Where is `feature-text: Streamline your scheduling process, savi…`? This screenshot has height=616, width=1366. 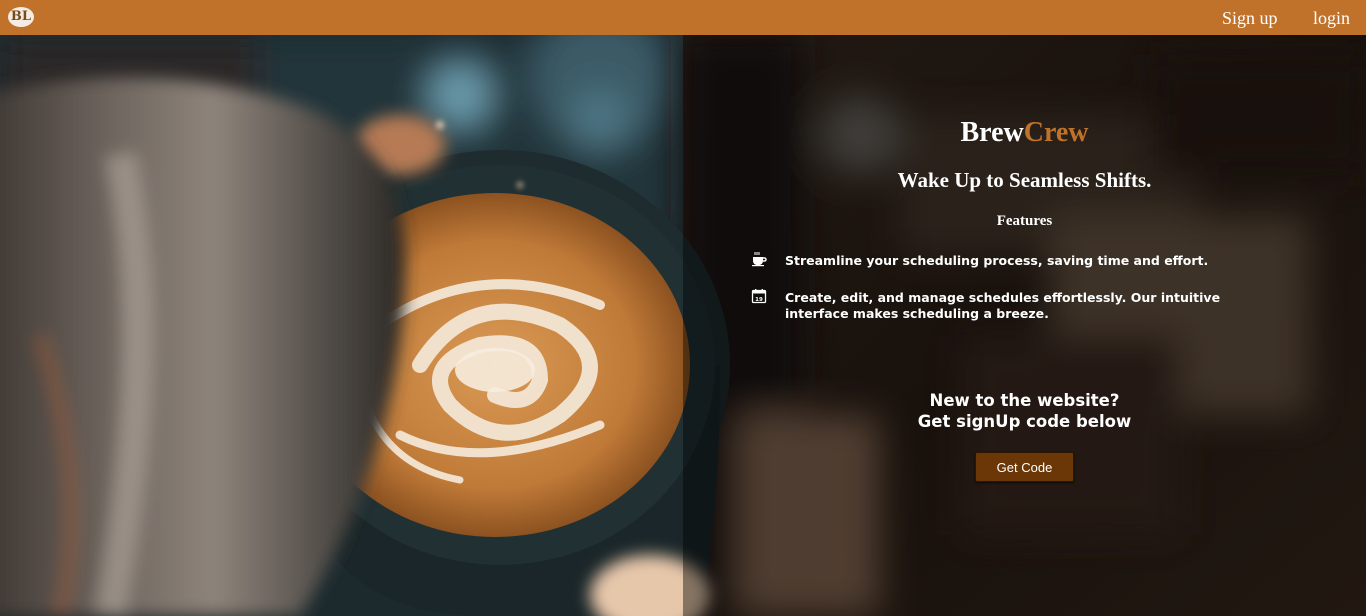 feature-text: Streamline your scheduling process, savi… is located at coordinates (997, 260).